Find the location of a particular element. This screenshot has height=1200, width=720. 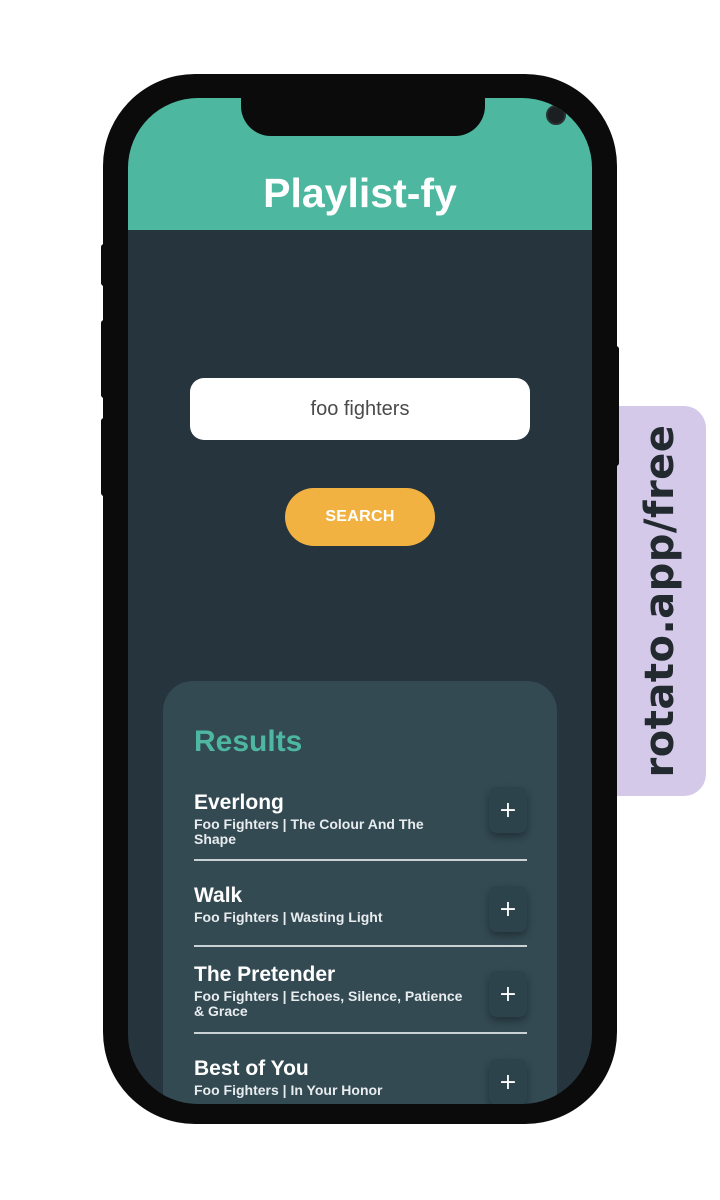

app-title: Playlist-fy is located at coordinates (360, 193).